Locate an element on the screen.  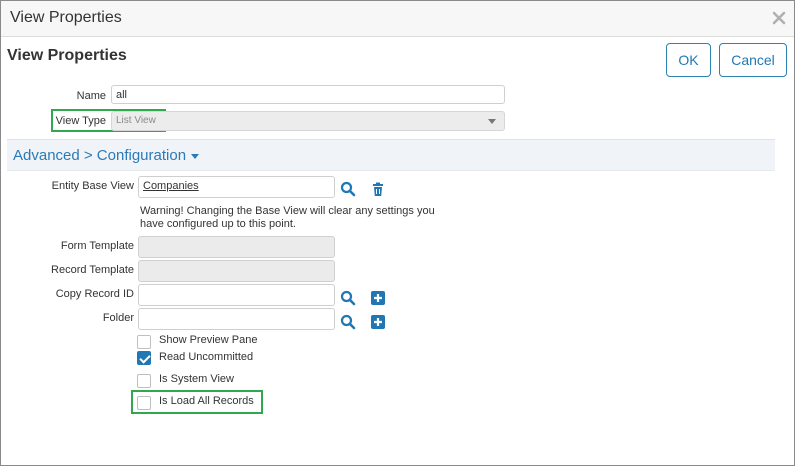
close-icon is located at coordinates (779, 18).